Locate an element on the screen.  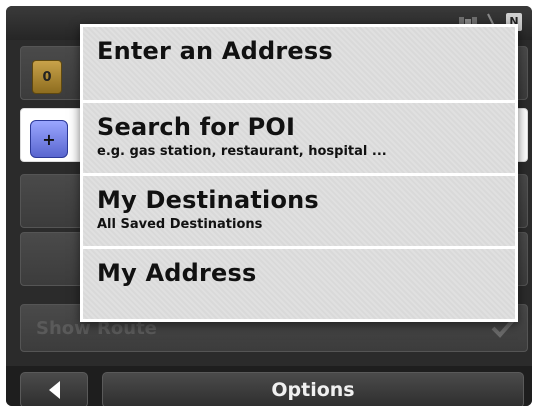
menu-item-my-destinations: My Destinations All Saved Destinations is located at coordinates (299, 212).